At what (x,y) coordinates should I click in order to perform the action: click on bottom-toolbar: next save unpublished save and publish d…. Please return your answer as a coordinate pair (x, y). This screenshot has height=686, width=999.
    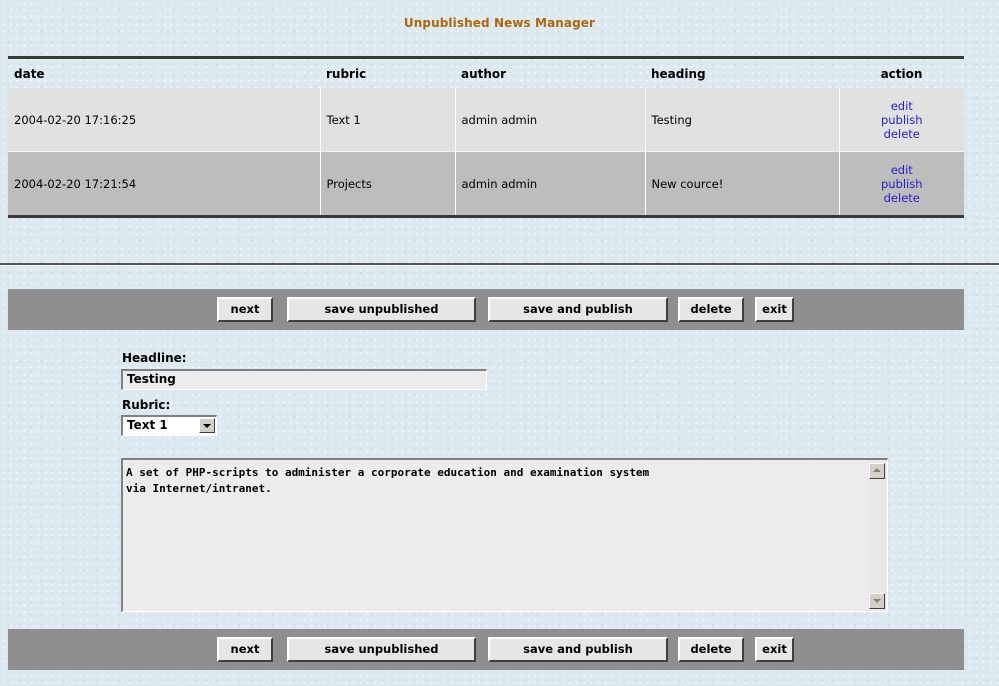
    Looking at the image, I should click on (486, 649).